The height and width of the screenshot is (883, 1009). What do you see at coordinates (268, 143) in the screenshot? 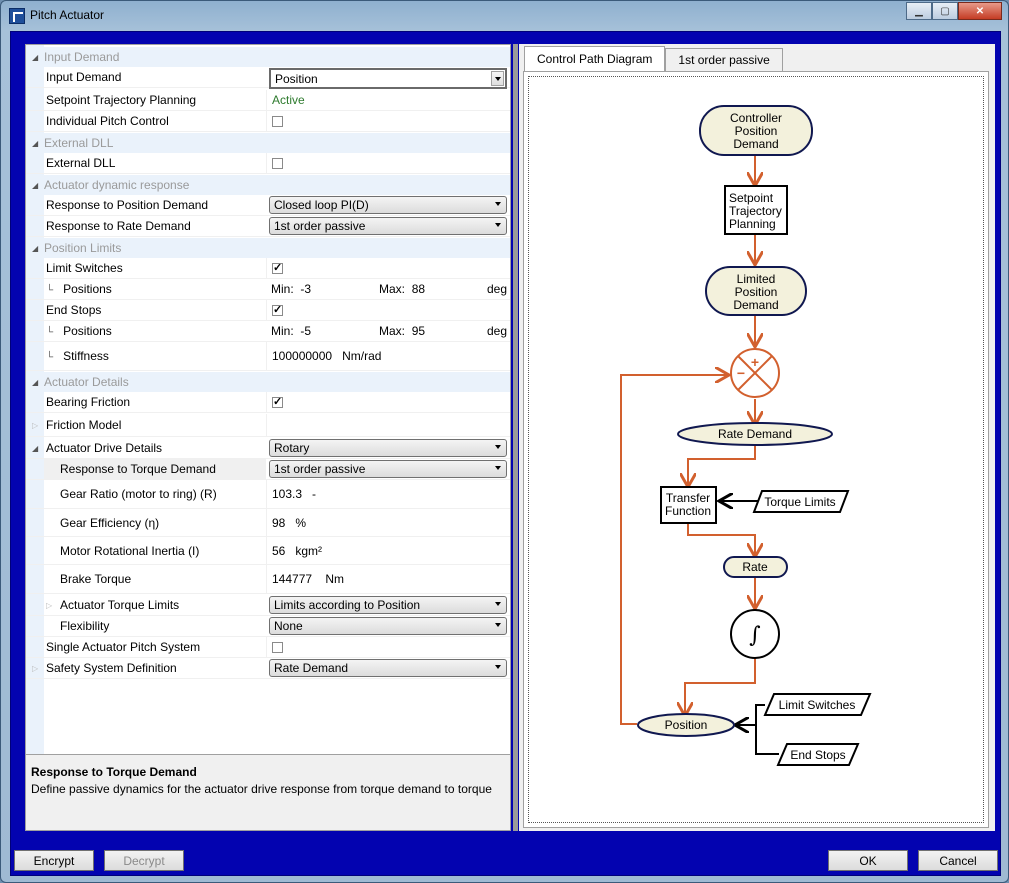
I see `category-external-dll: ◢ External DLL` at bounding box center [268, 143].